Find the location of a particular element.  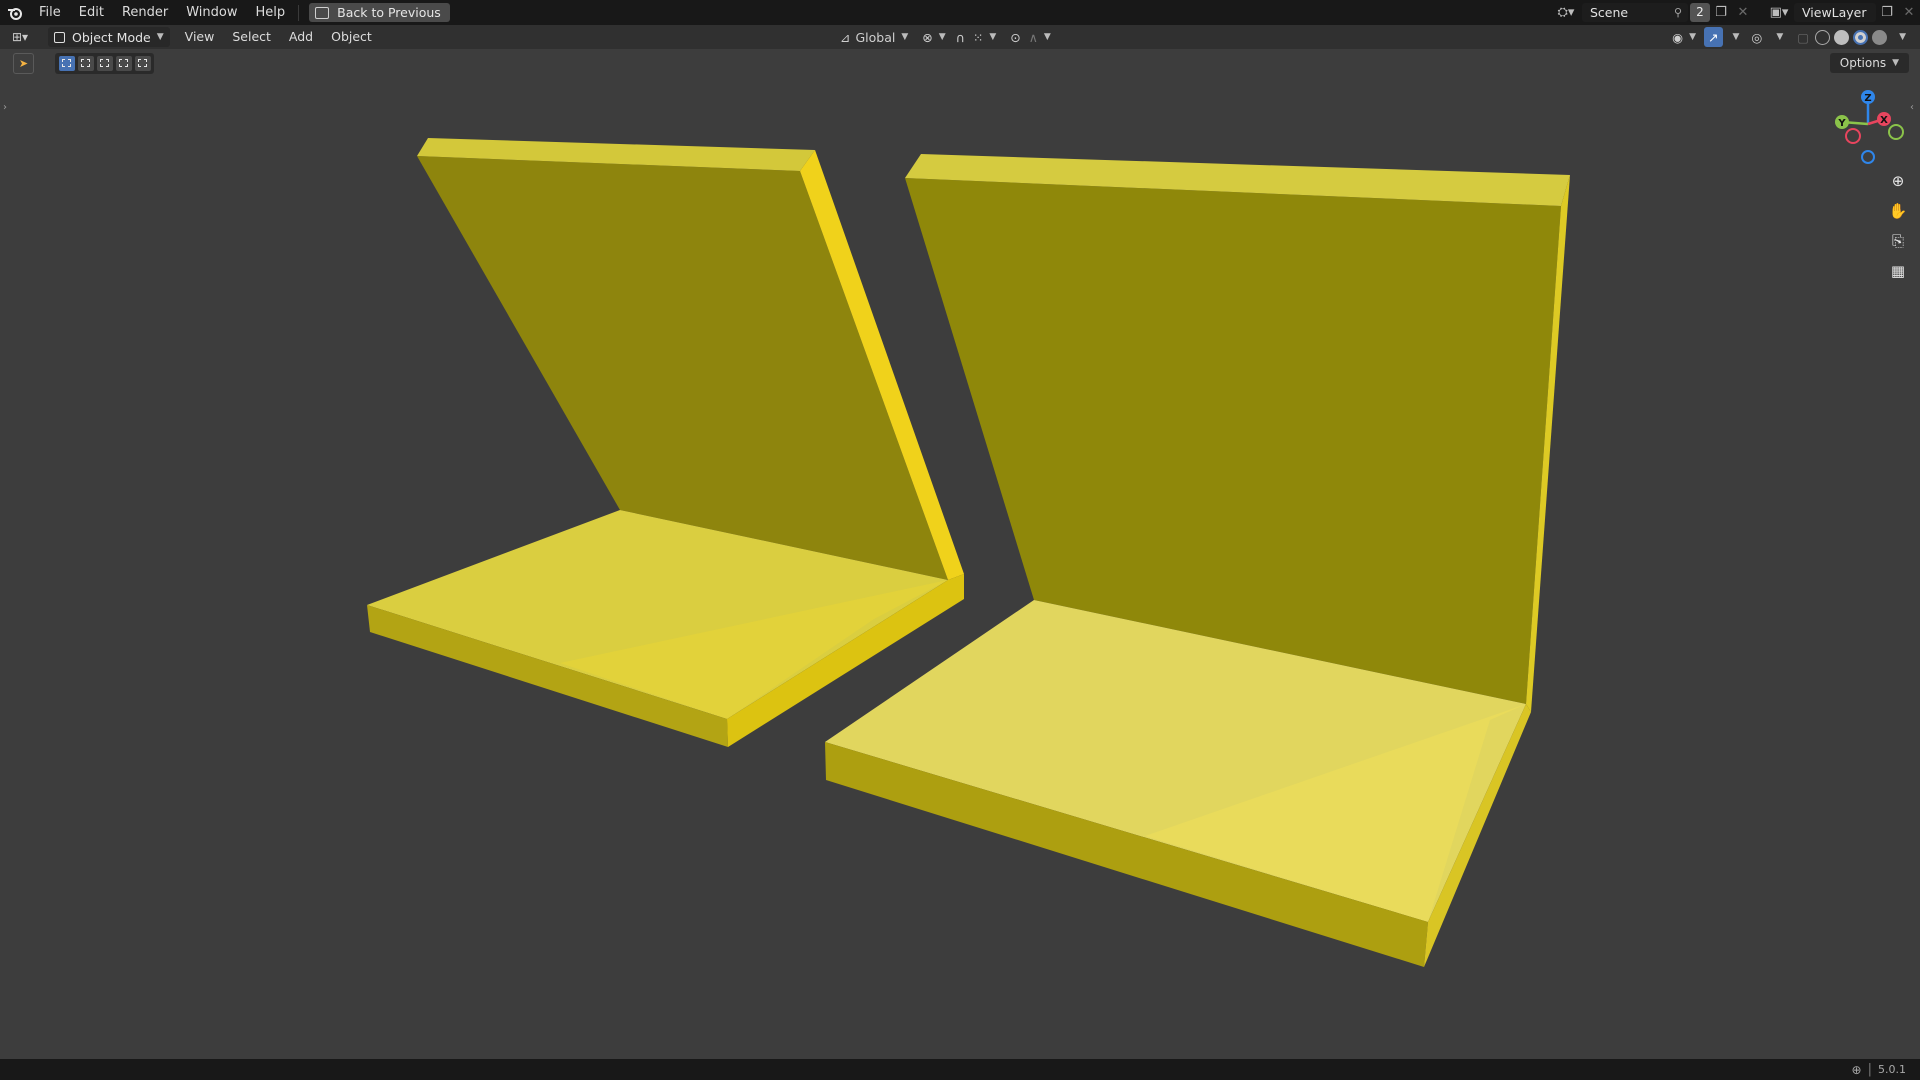

proportional-edit-toggle: ⊙ is located at coordinates (1015, 37).